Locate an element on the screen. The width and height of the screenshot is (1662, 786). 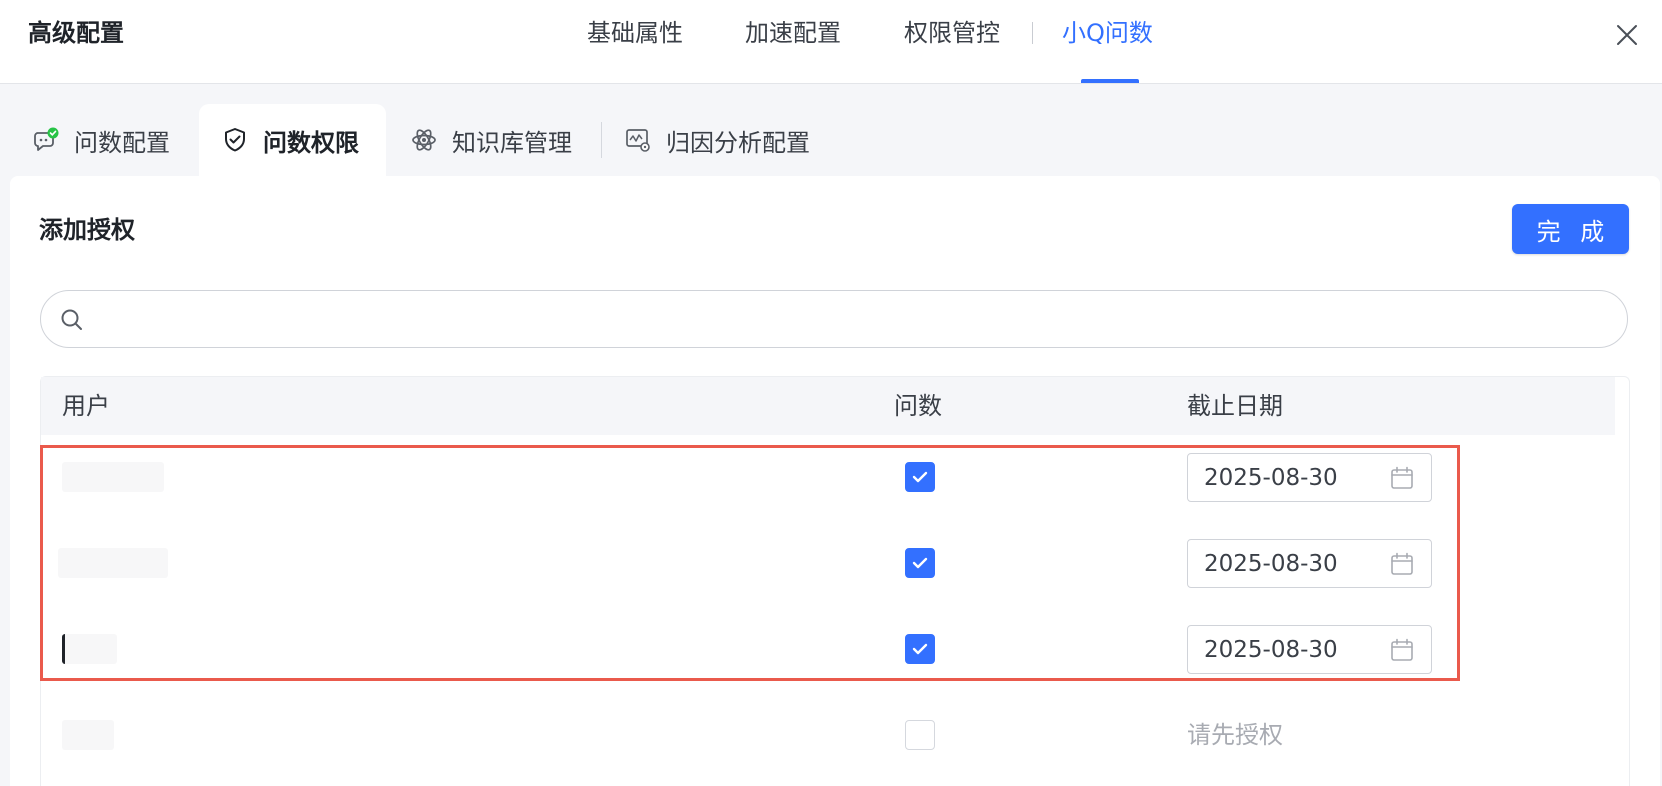
subtab-divider is located at coordinates (601, 140).